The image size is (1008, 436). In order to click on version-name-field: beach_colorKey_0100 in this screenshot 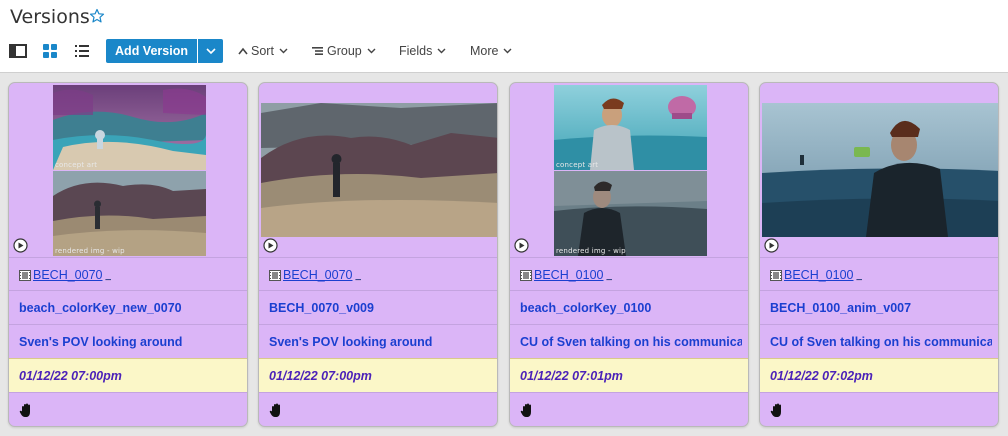, I will do `click(629, 307)`.